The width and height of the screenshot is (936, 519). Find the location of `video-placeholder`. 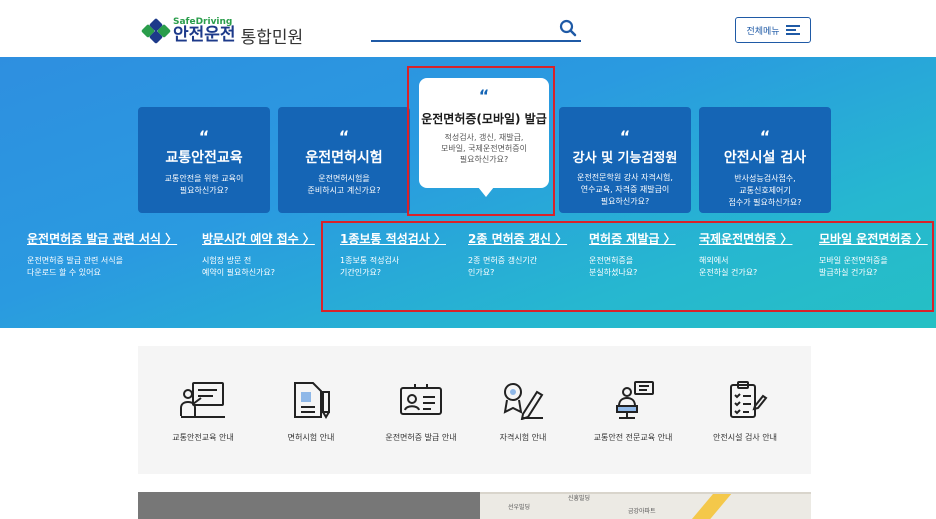

video-placeholder is located at coordinates (309, 505).